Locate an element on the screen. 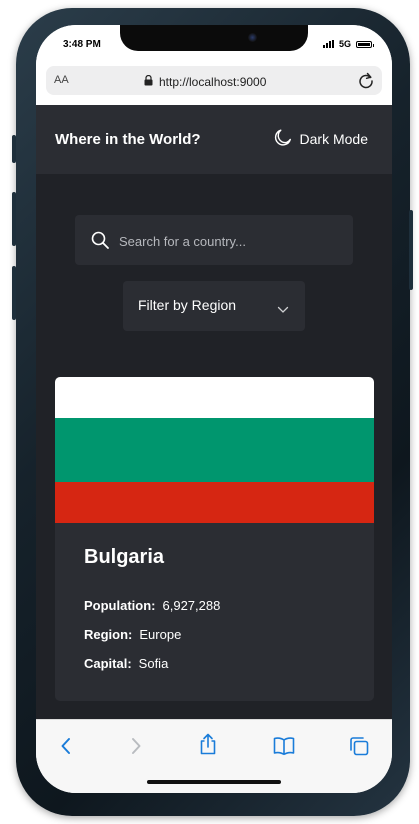 The image size is (419, 824). battery-icon is located at coordinates (365, 44).